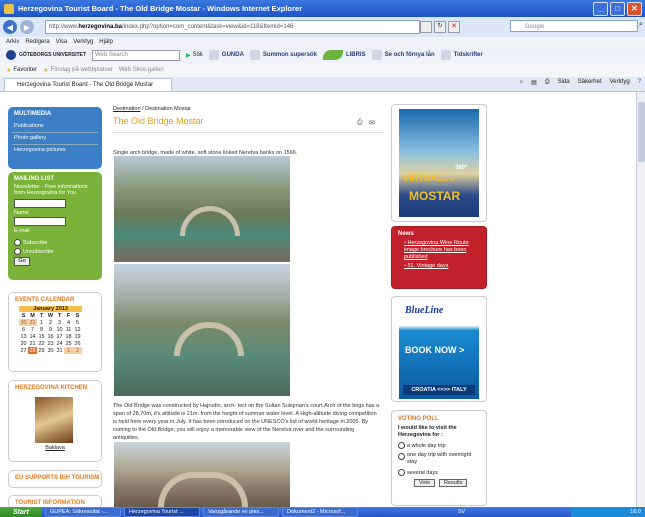 The height and width of the screenshot is (517, 645). What do you see at coordinates (617, 8) in the screenshot?
I see `maximize-button: □` at bounding box center [617, 8].